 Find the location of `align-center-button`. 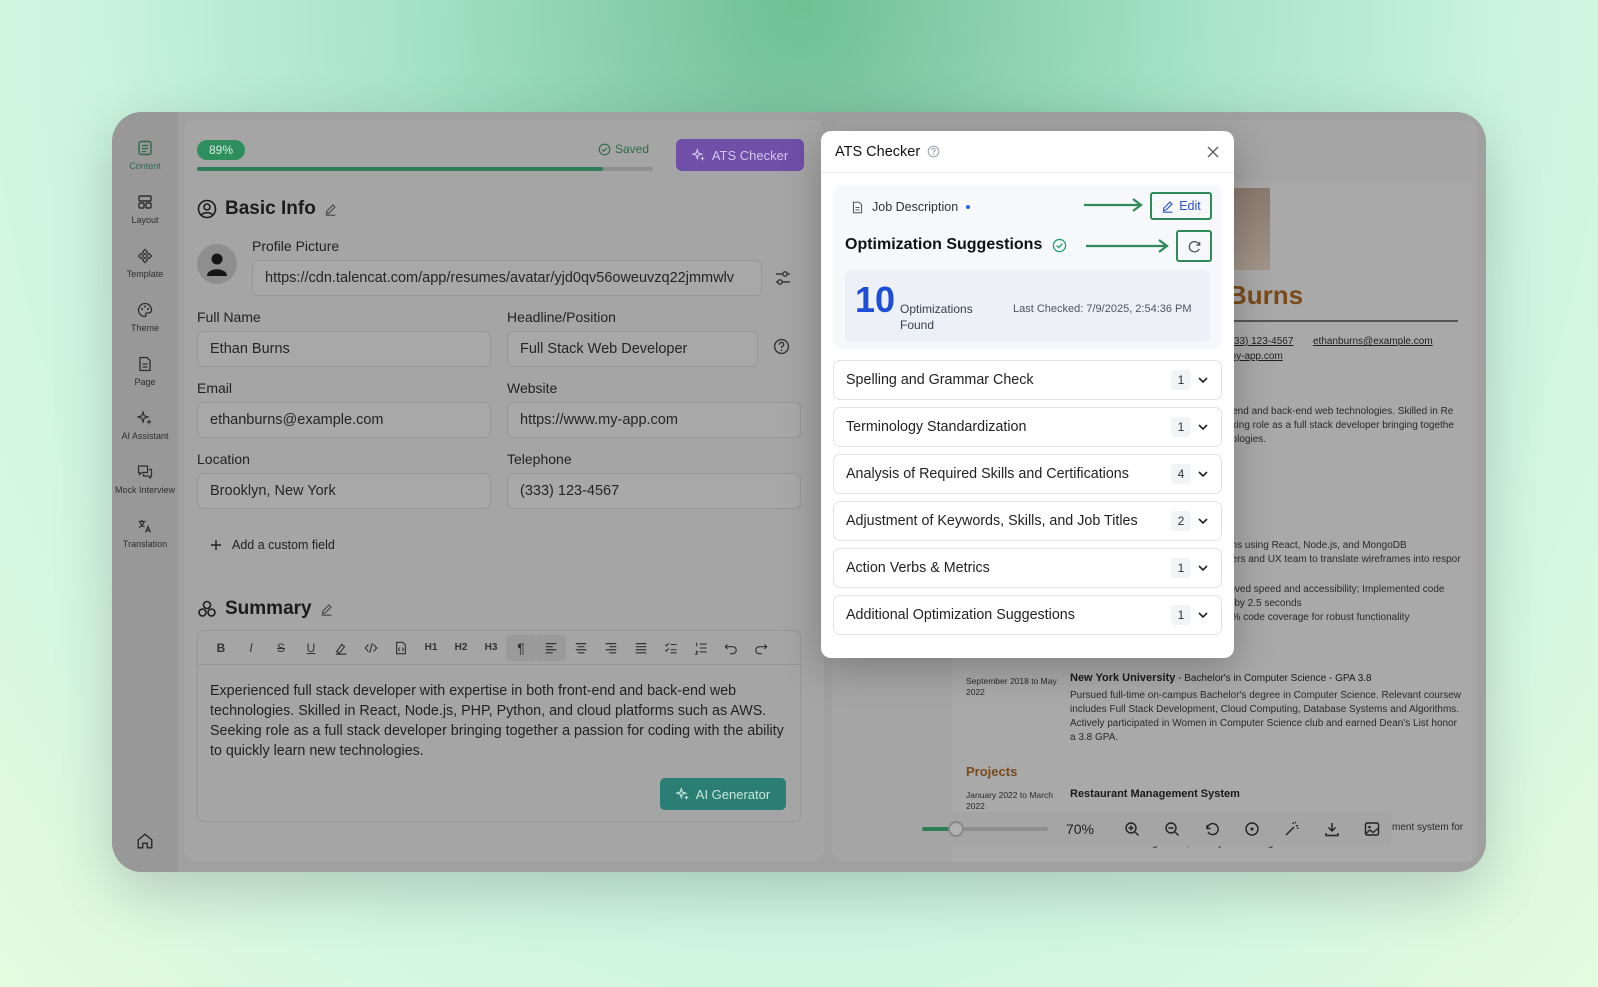

align-center-button is located at coordinates (581, 648).